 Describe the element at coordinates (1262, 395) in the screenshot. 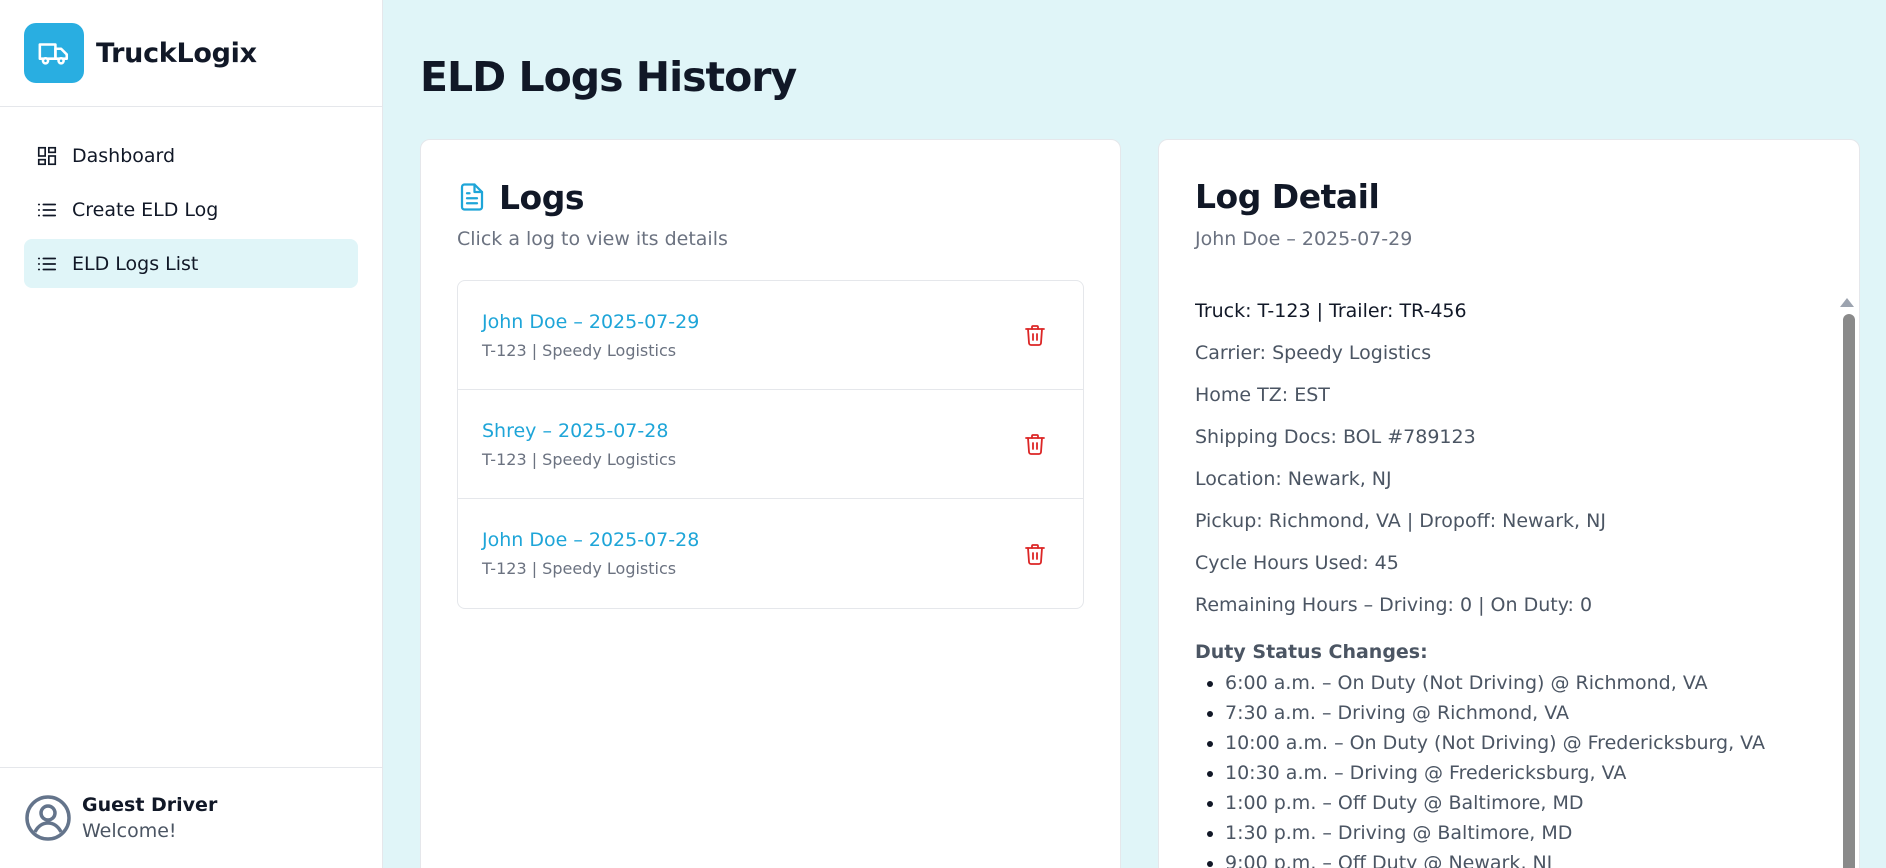

I see `detail-home-tz: Home TZ: EST` at that location.